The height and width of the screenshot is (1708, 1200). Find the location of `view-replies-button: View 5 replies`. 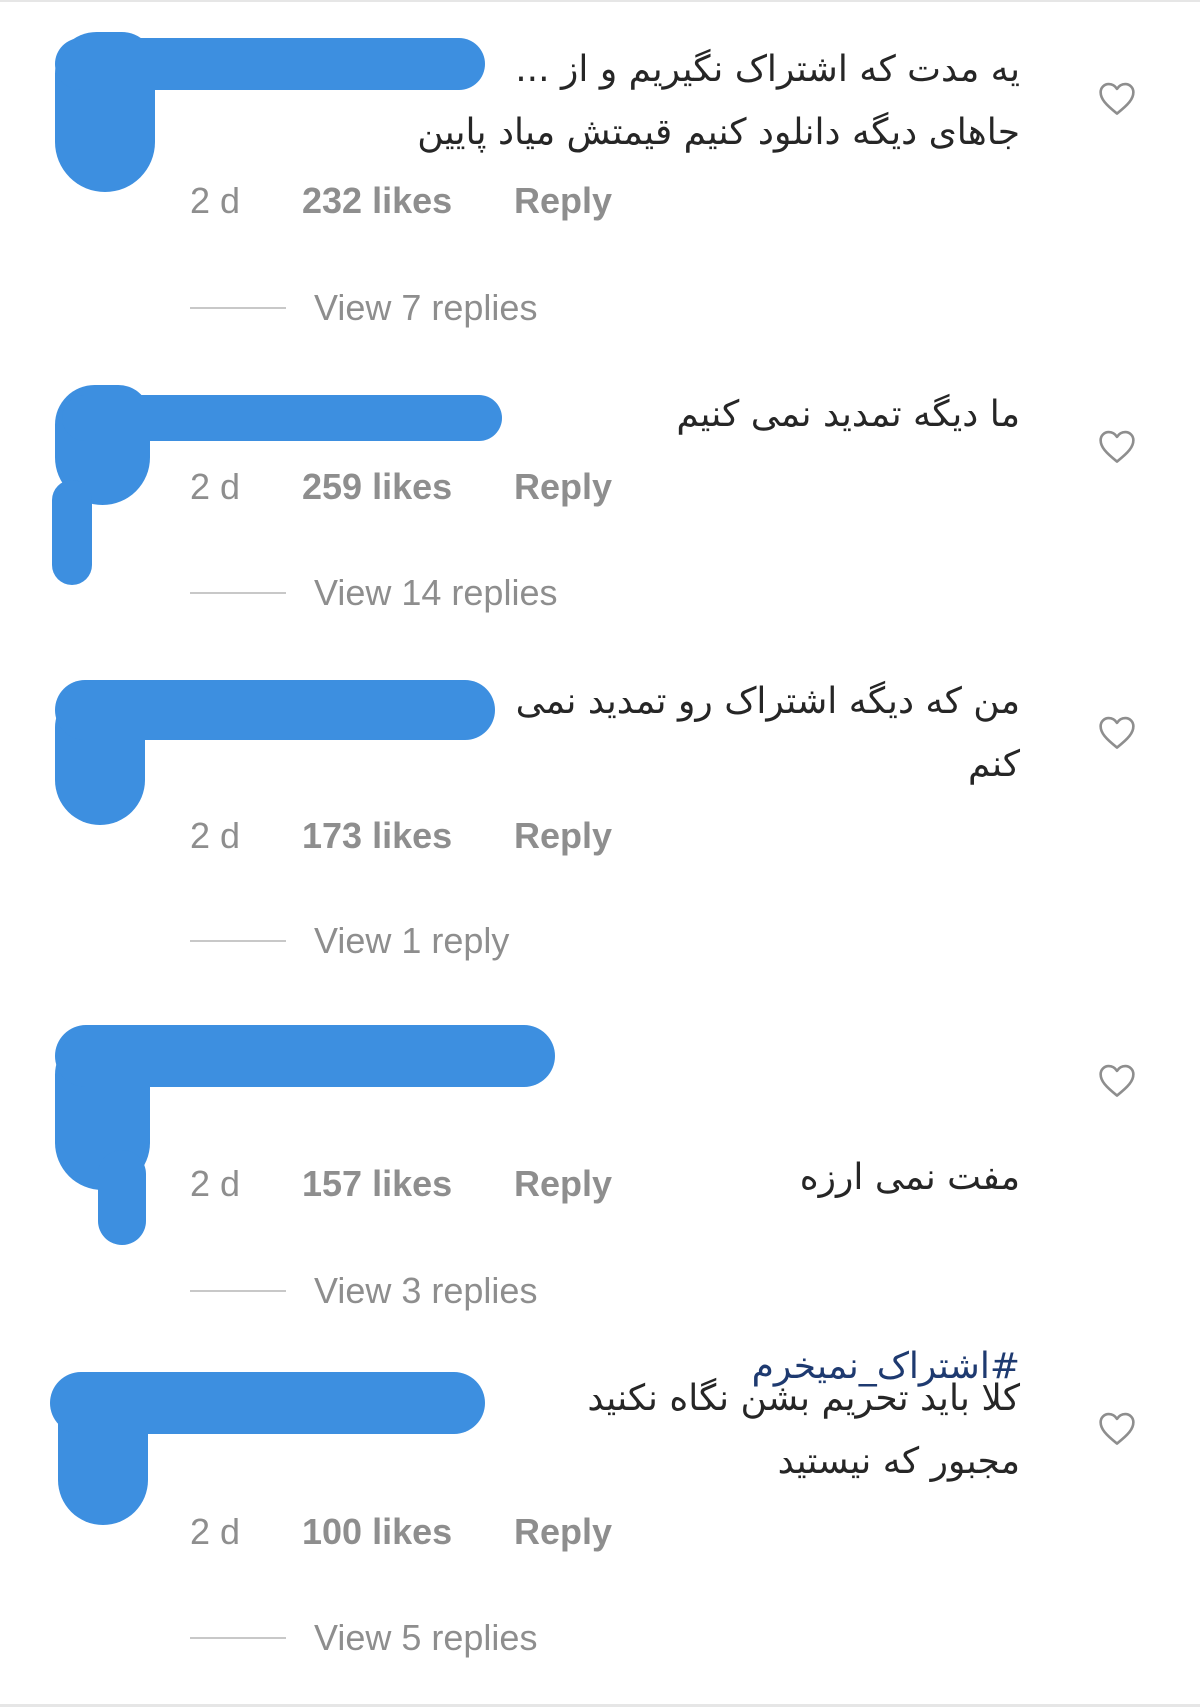

view-replies-button: View 5 replies is located at coordinates (363, 1638).